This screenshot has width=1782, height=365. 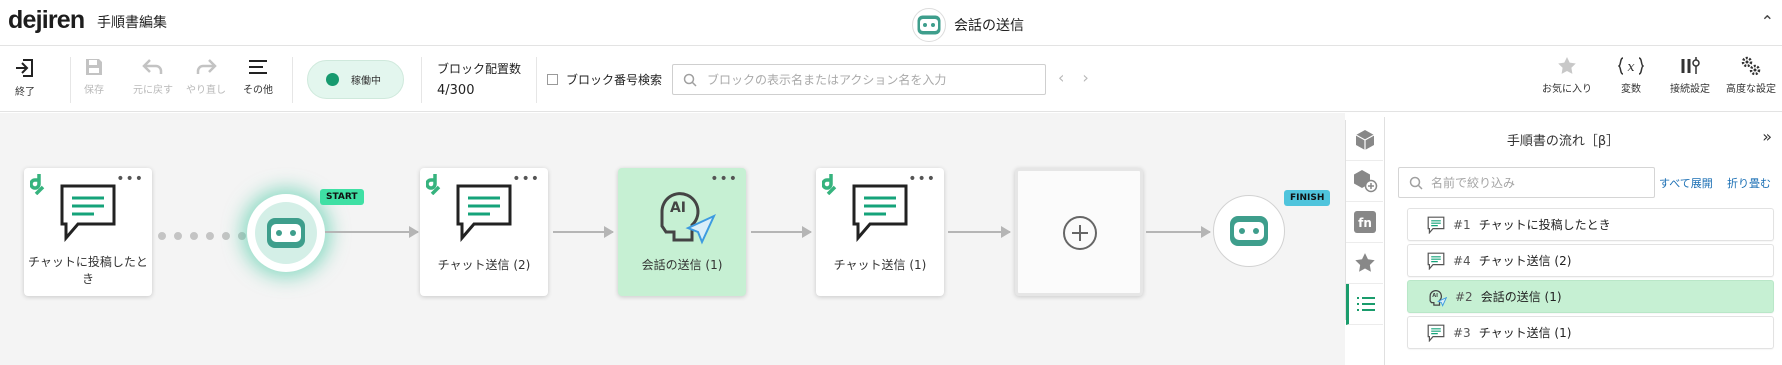 I want to click on block-search-input, so click(x=867, y=79).